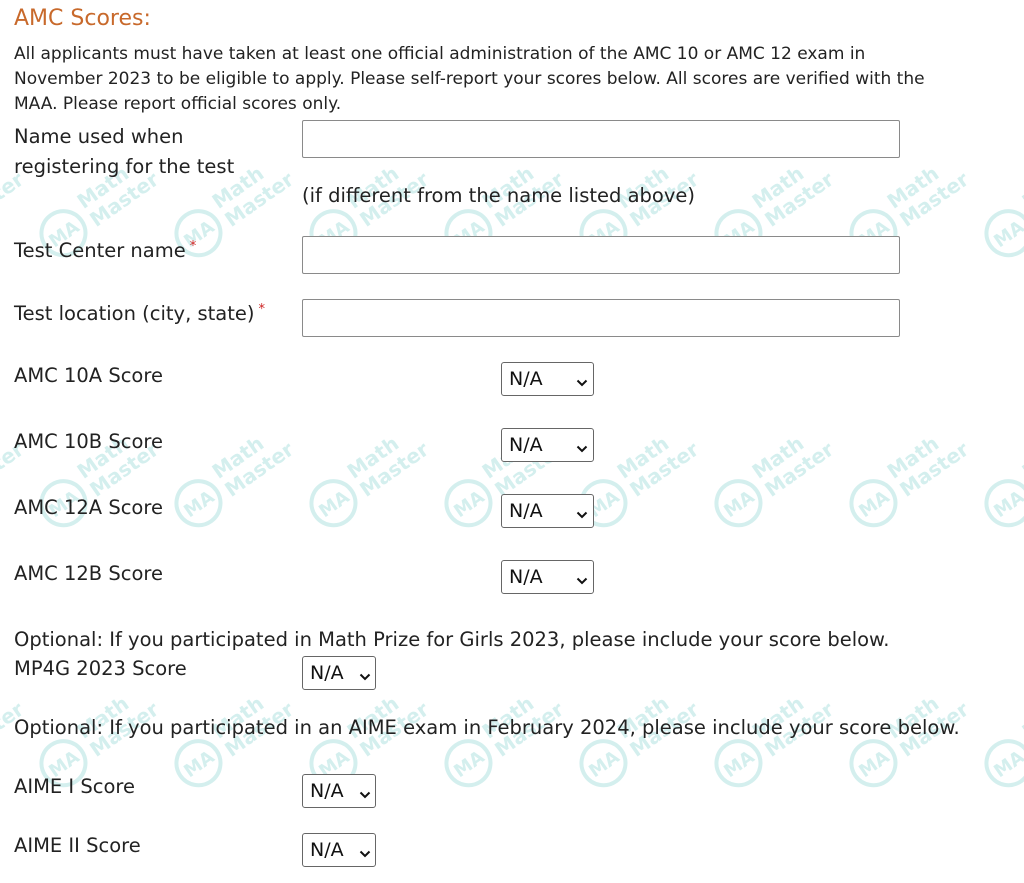  I want to click on mp4g-label: MP4G 2023 Score, so click(100, 668).